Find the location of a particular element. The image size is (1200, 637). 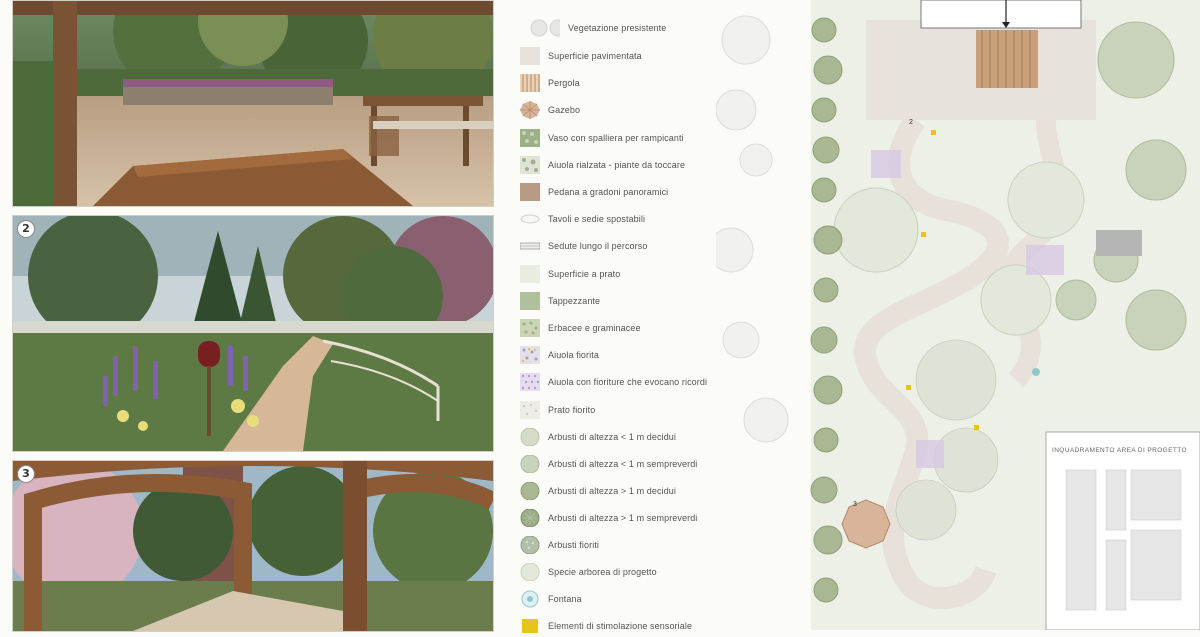

legend-row: Arbusti di altezza > 1 m decidui is located at coordinates (598, 491).